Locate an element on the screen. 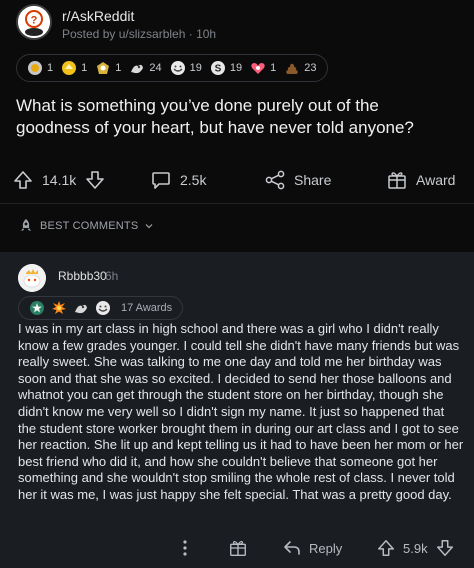 This screenshot has width=474, height=568. explosion-icon is located at coordinates (59, 307).